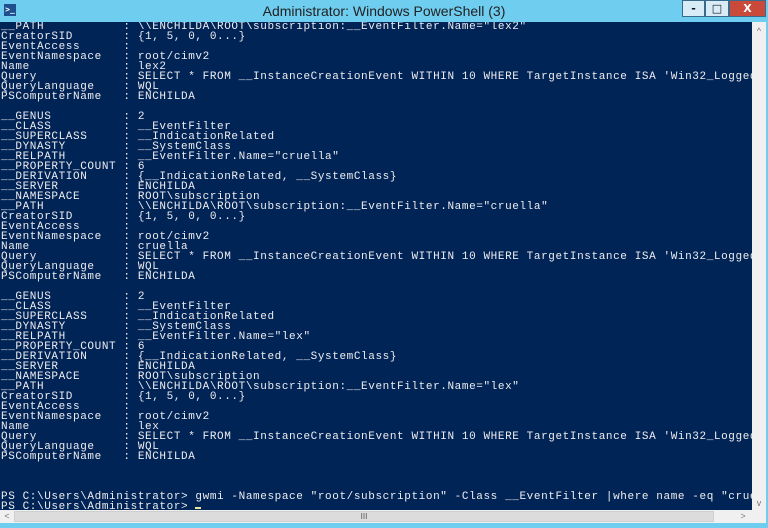 The image size is (768, 528). I want to click on minimize-button: -, so click(693, 8).